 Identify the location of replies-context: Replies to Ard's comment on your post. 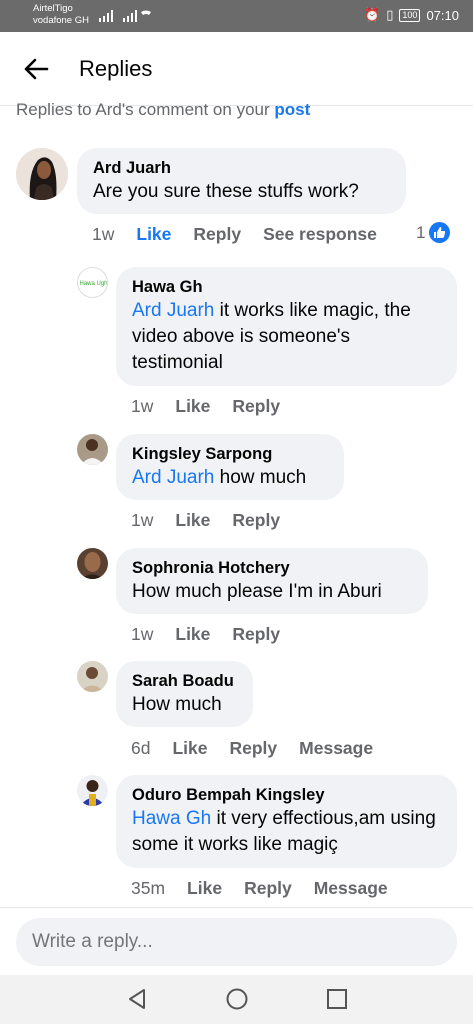
(163, 110).